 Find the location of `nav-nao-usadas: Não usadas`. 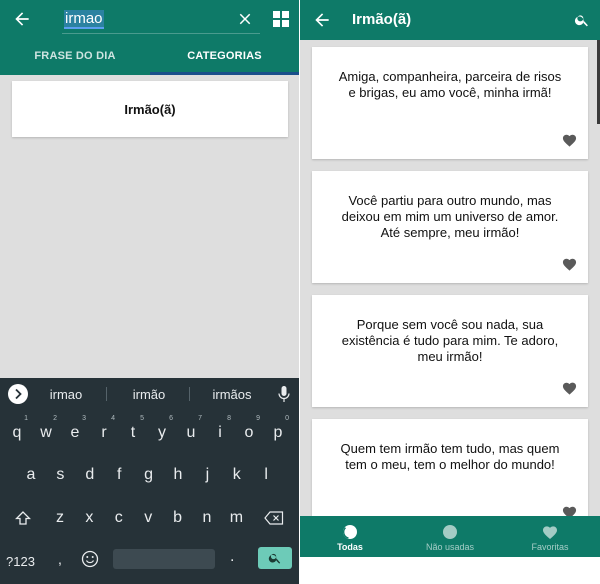

nav-nao-usadas: Não usadas is located at coordinates (450, 536).